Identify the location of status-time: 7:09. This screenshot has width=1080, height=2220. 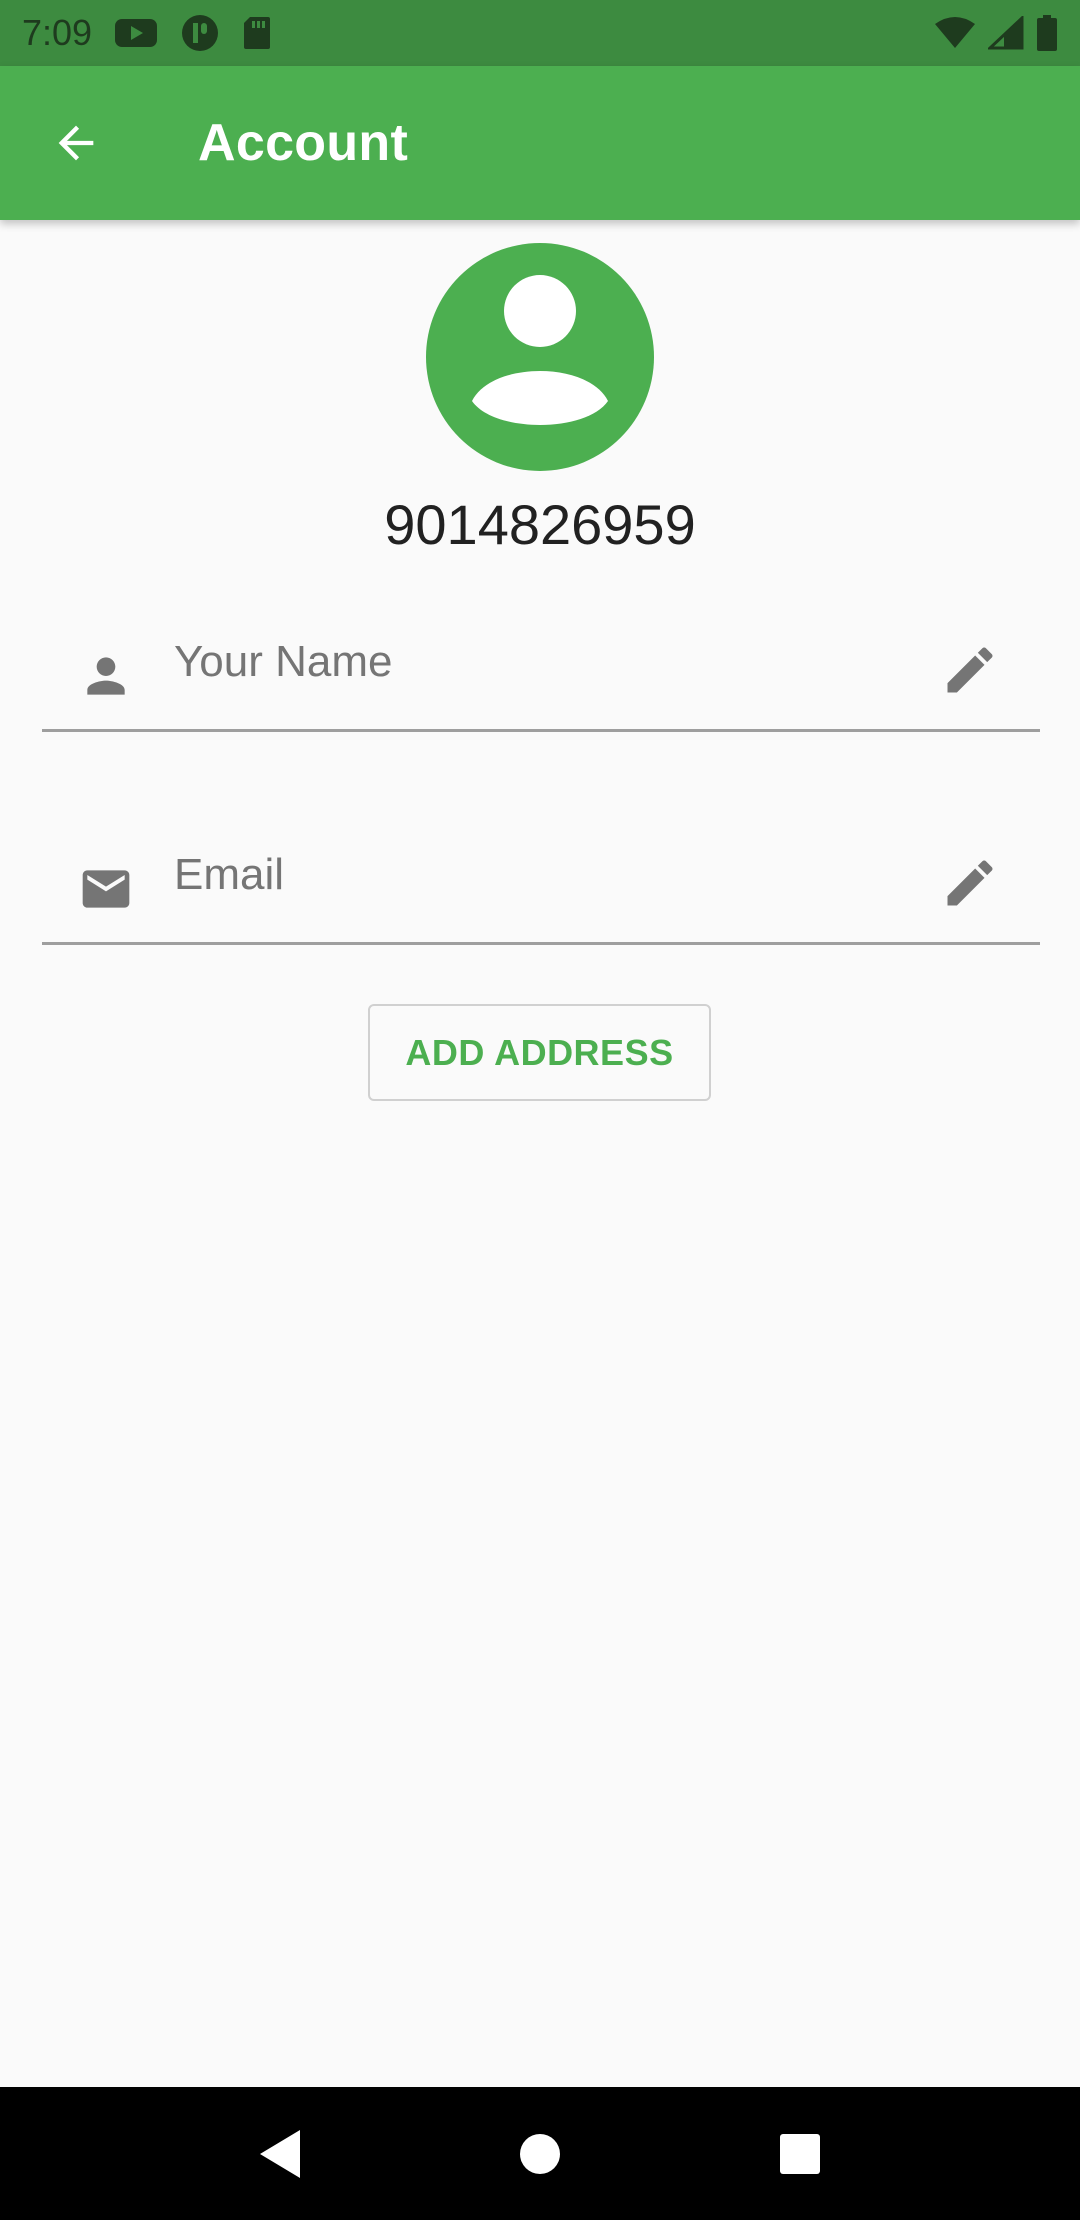
(57, 32).